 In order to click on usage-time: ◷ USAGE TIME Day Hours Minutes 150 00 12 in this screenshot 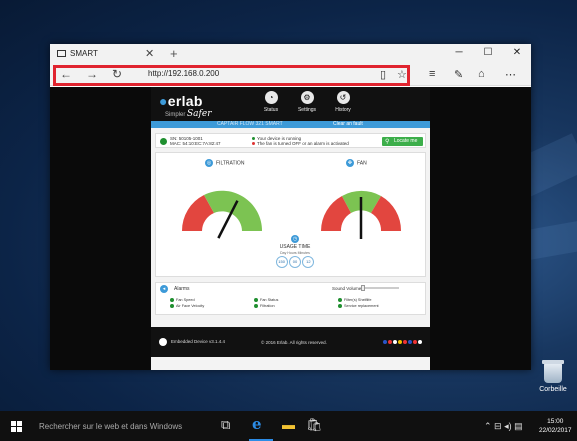, I will do `click(295, 252)`.